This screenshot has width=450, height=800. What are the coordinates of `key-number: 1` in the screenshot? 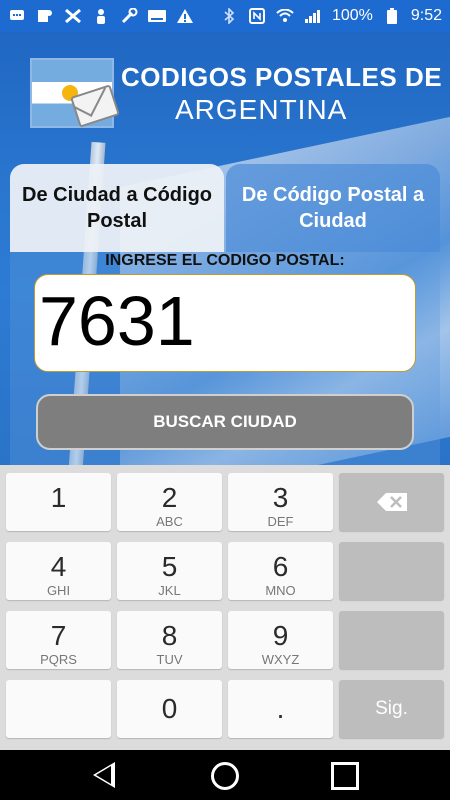 It's located at (58, 497).